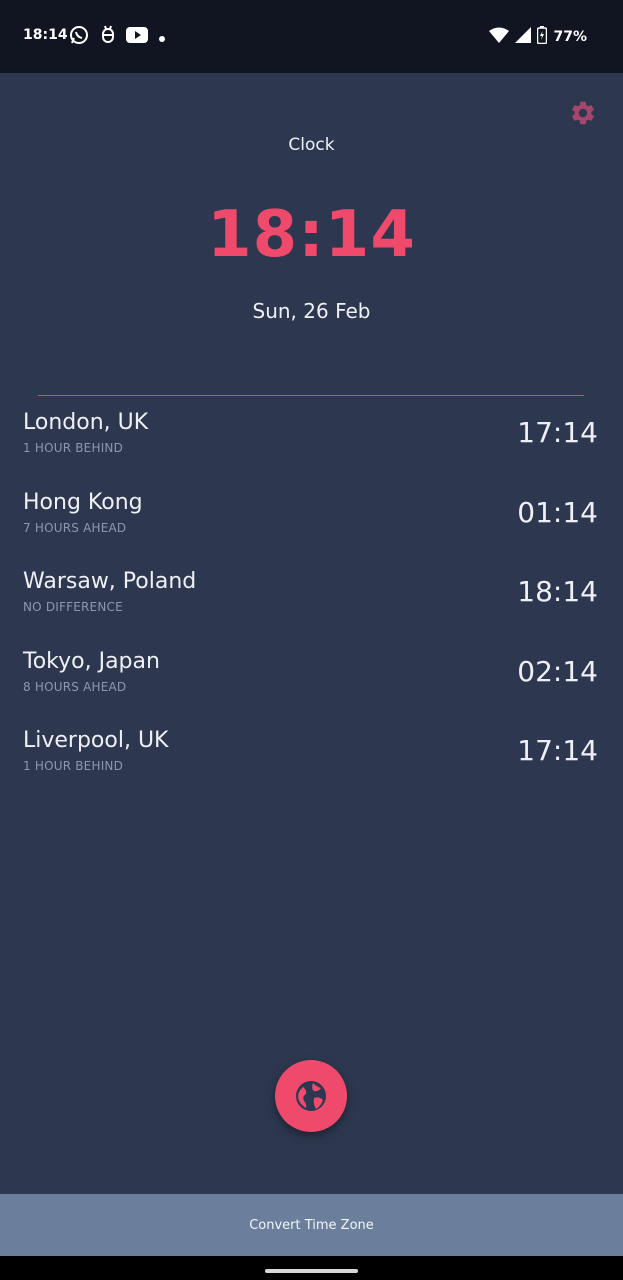 This screenshot has width=623, height=1280. Describe the element at coordinates (86, 422) in the screenshot. I see `zone-city: London, UK` at that location.